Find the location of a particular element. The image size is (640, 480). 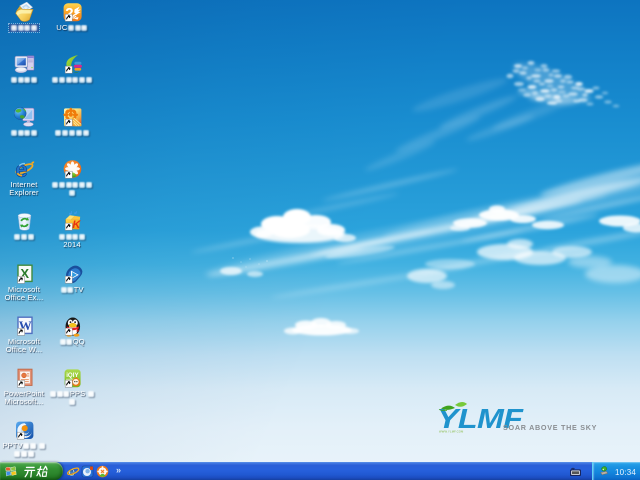

svg-text: SOAR ABOVE THE SKY is located at coordinates (550, 427).